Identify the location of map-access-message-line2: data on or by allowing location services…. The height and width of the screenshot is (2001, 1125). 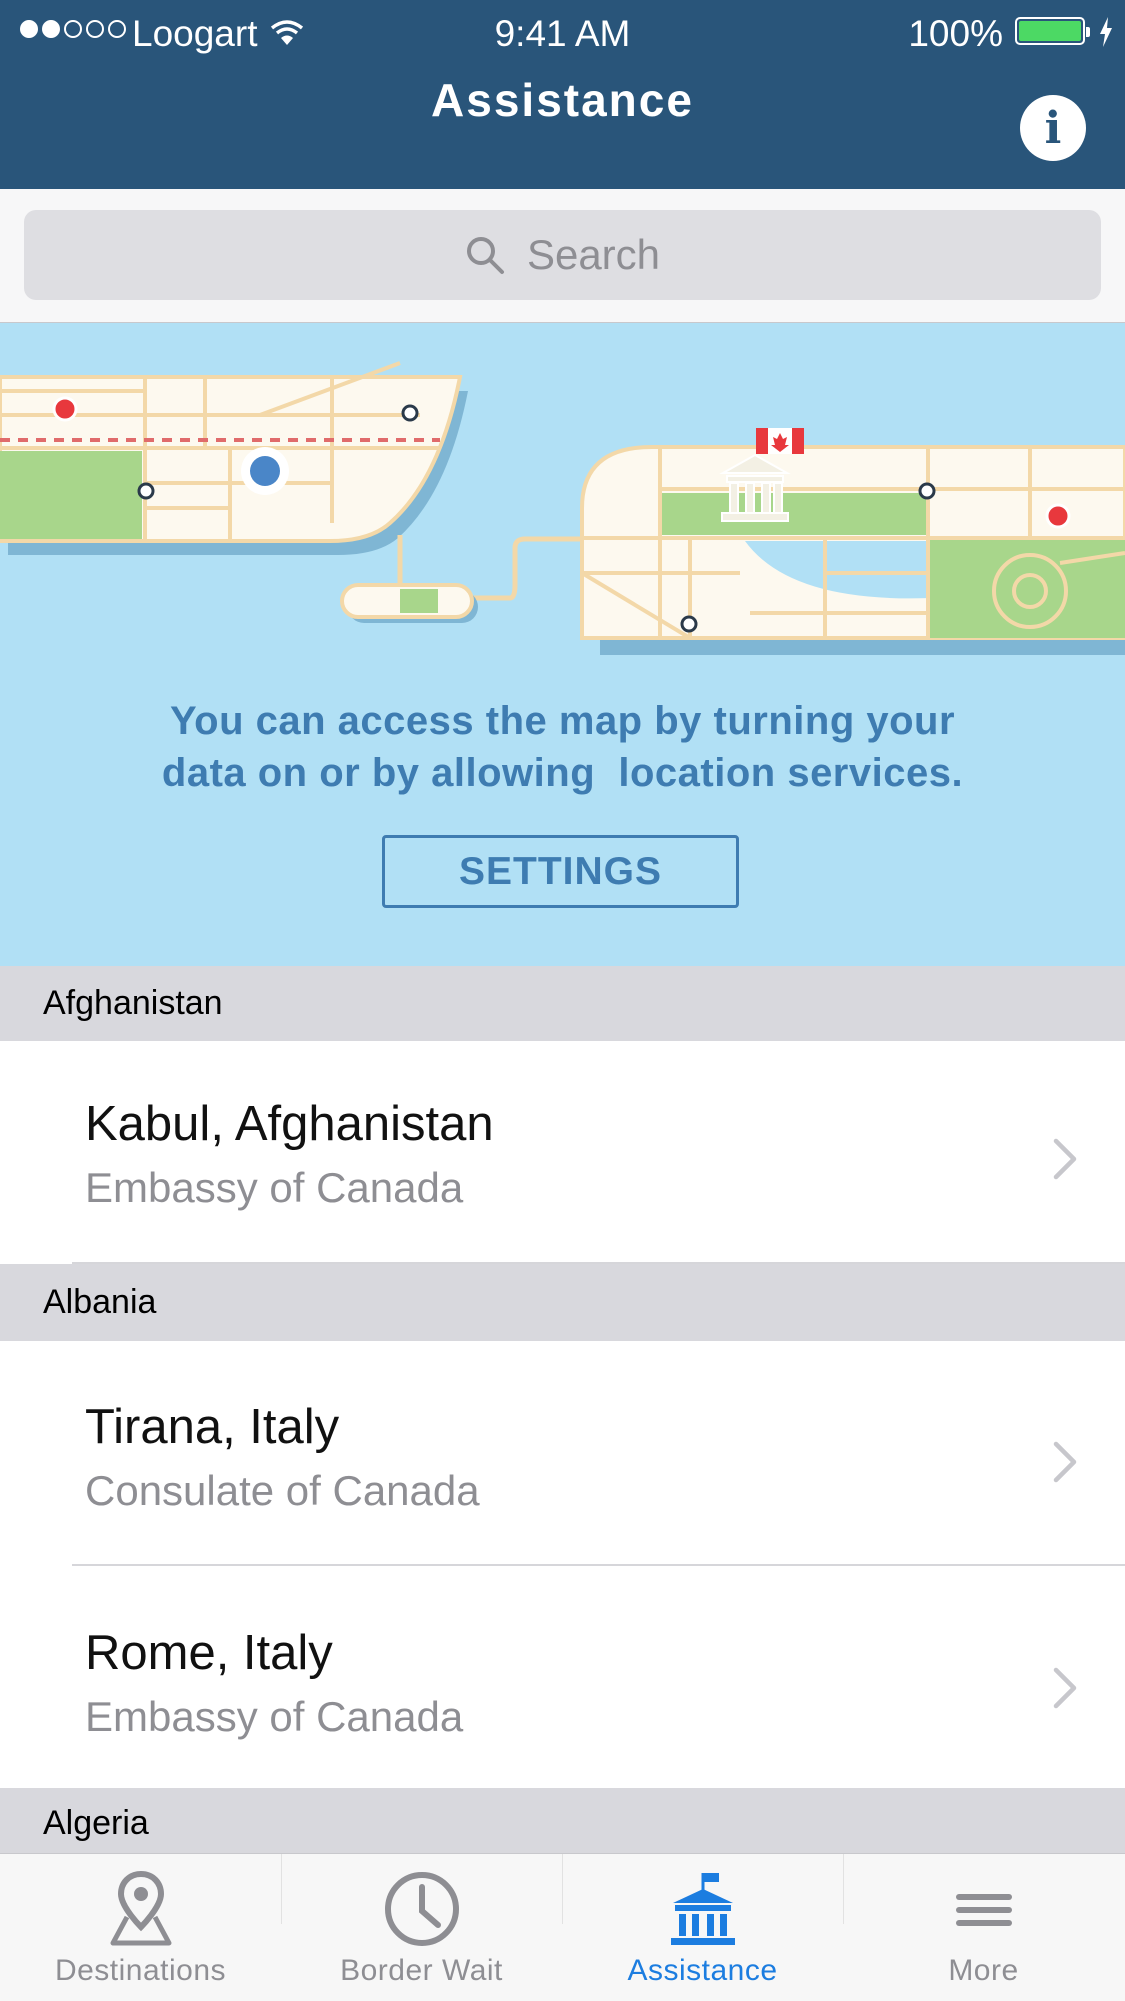
(562, 773).